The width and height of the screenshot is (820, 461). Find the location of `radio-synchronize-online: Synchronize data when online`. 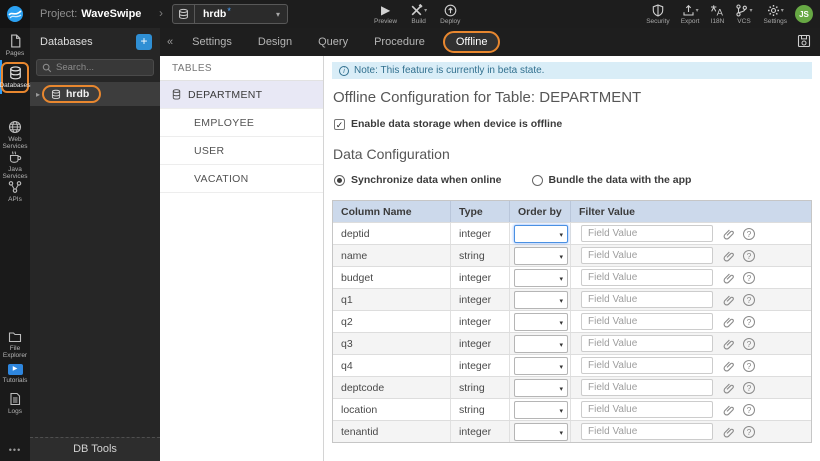

radio-synchronize-online: Synchronize data when online is located at coordinates (418, 180).